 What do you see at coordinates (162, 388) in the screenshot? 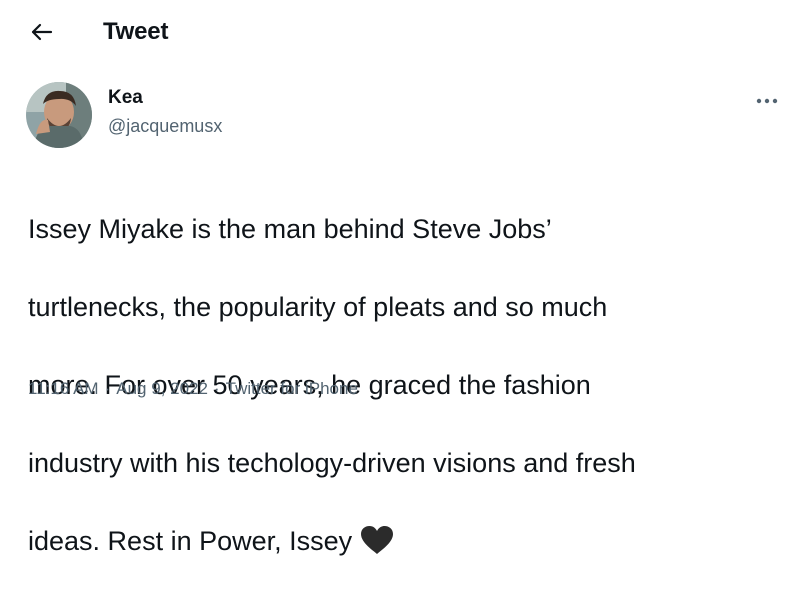
I see `tweet-date: Aug 9, 2022` at bounding box center [162, 388].